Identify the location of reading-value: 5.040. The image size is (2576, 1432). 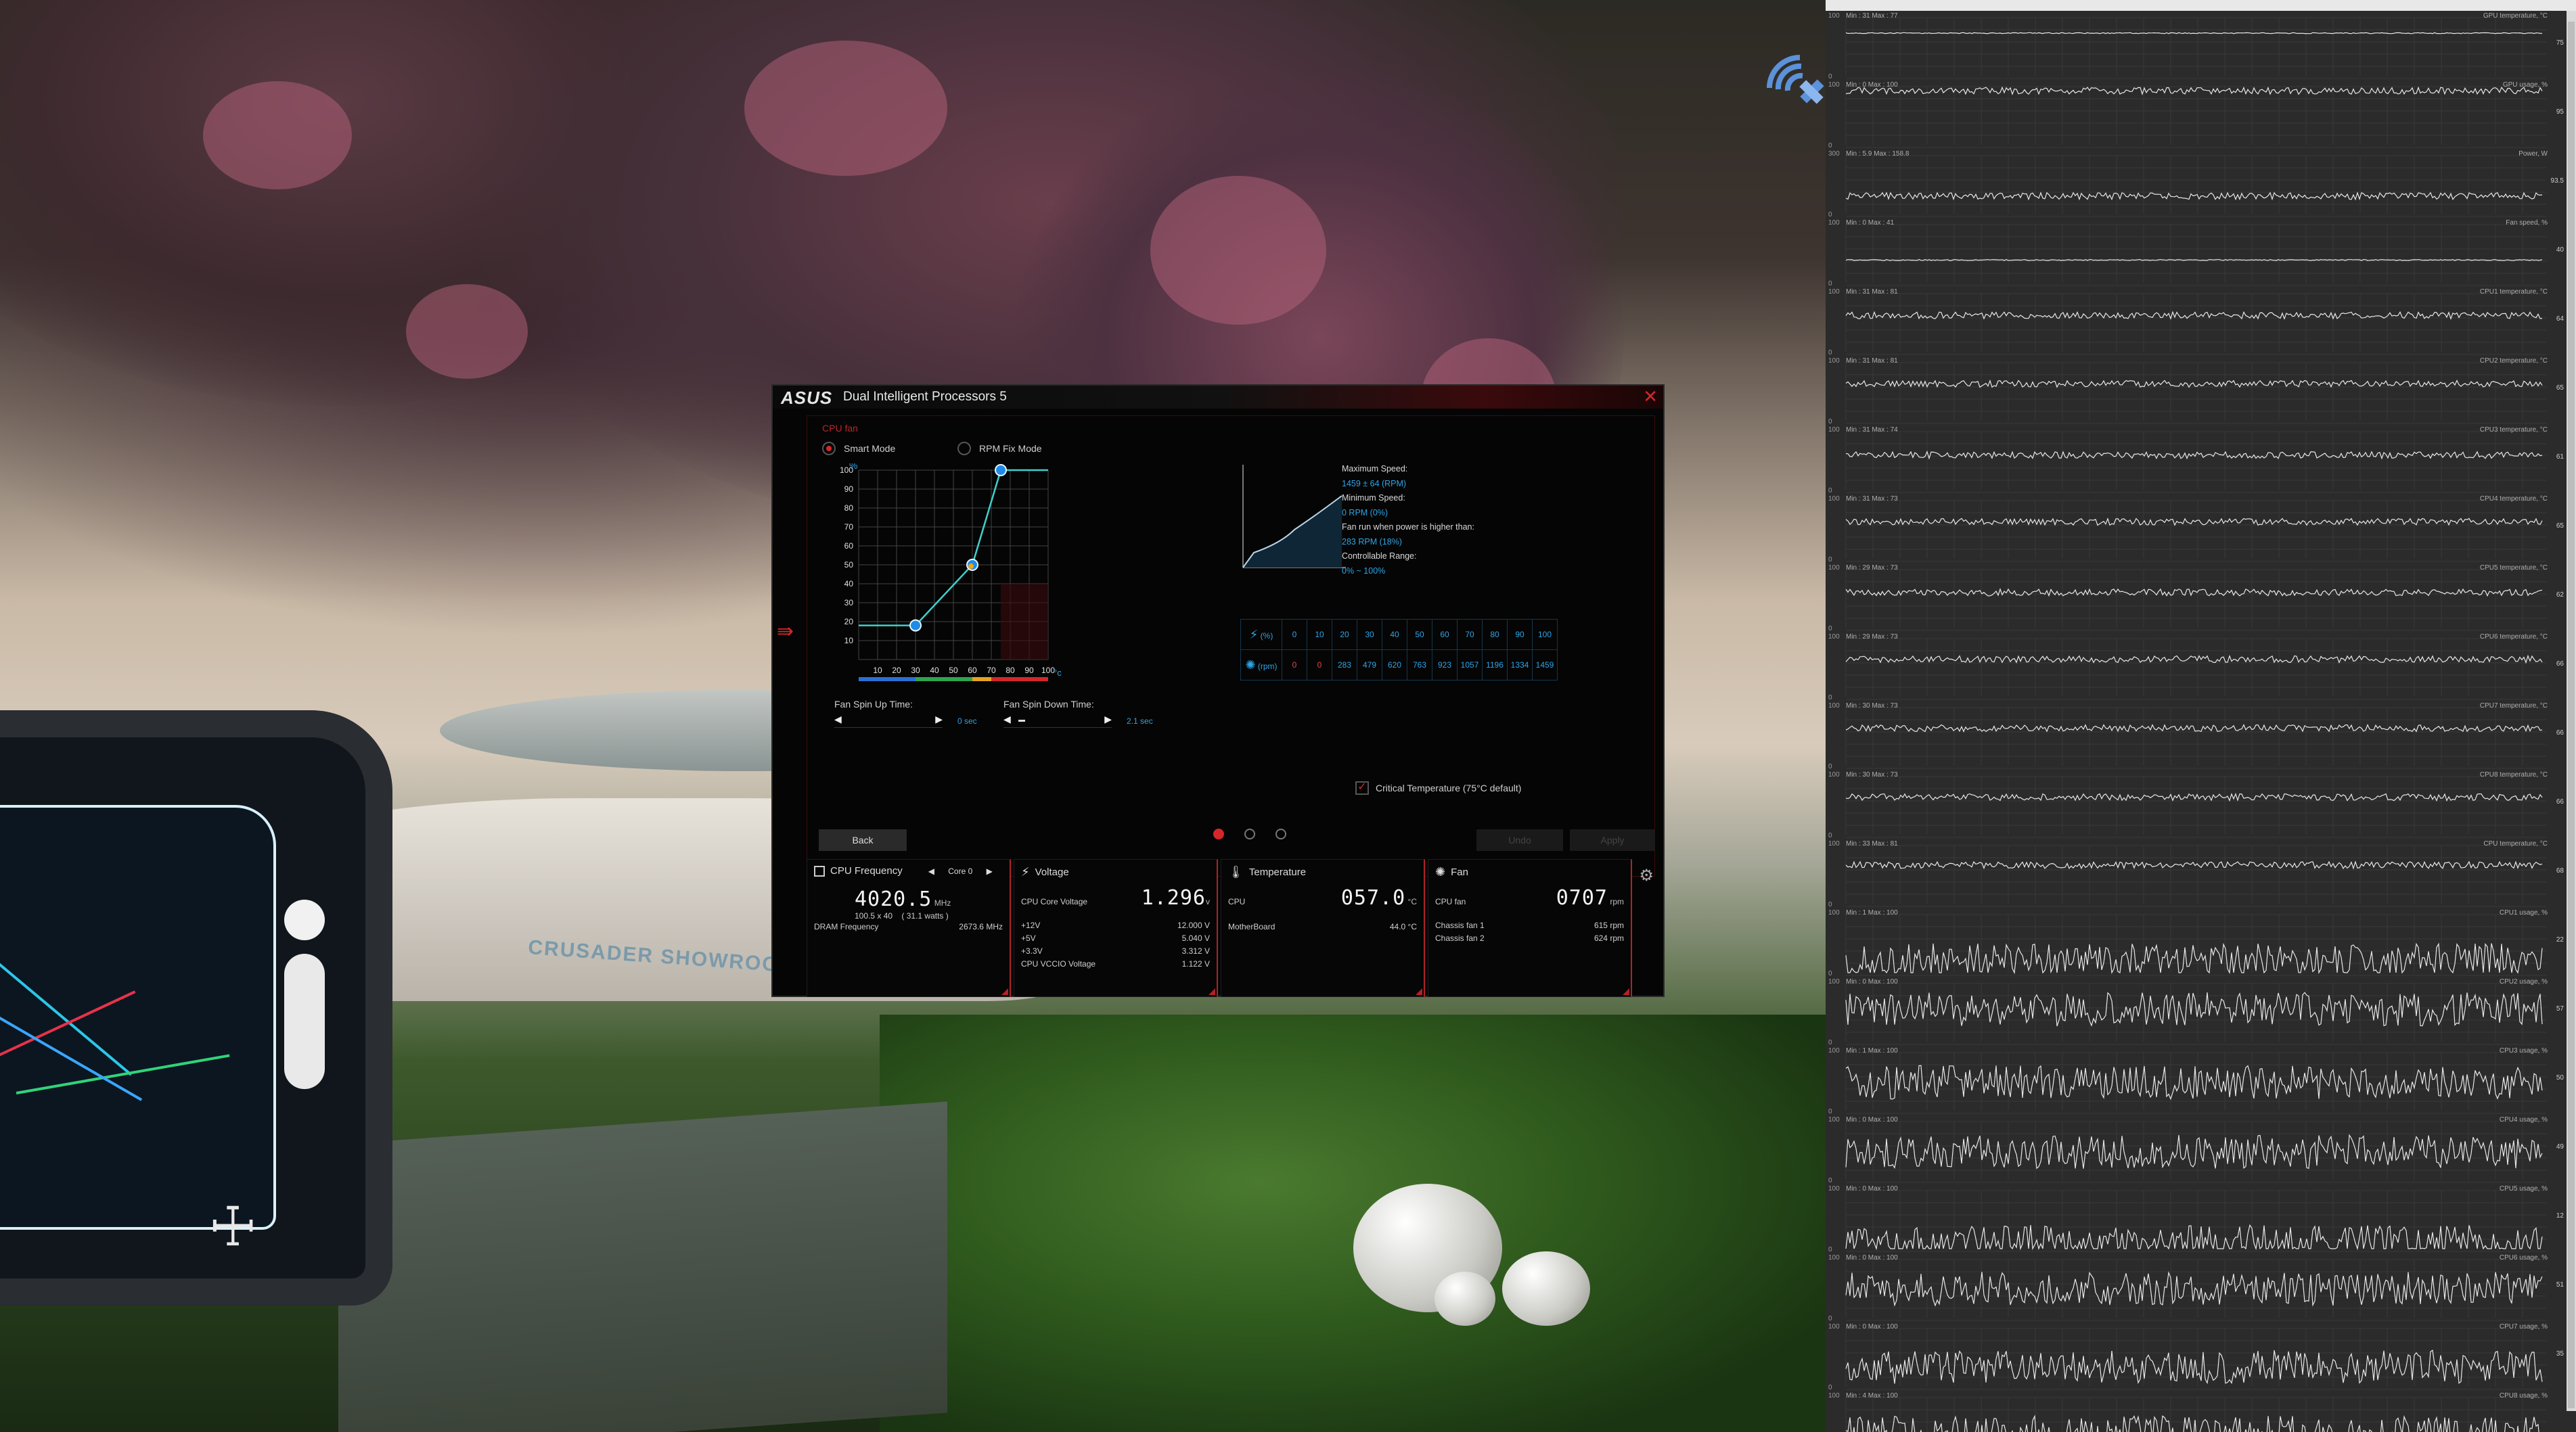
(1191, 938).